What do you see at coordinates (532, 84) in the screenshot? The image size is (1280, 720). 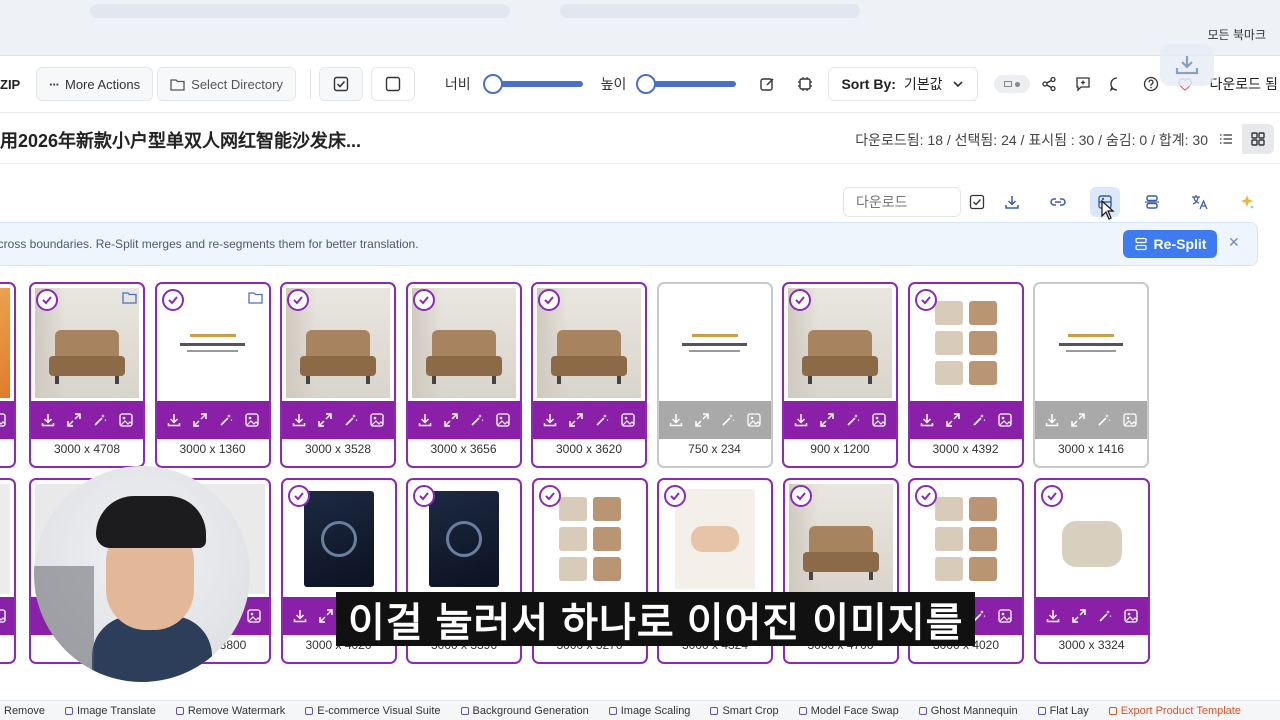 I see `width-slider` at bounding box center [532, 84].